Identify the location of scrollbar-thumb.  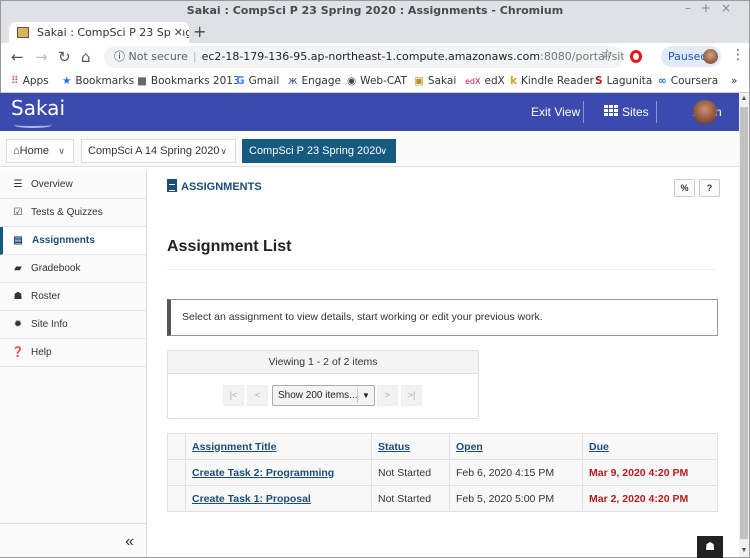
(744, 323).